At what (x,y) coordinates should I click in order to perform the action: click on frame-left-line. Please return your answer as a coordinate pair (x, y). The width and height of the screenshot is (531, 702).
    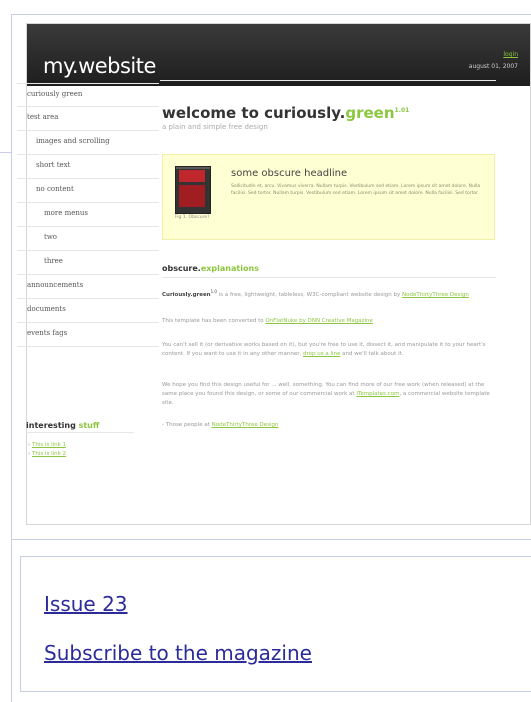
    Looking at the image, I should click on (11, 358).